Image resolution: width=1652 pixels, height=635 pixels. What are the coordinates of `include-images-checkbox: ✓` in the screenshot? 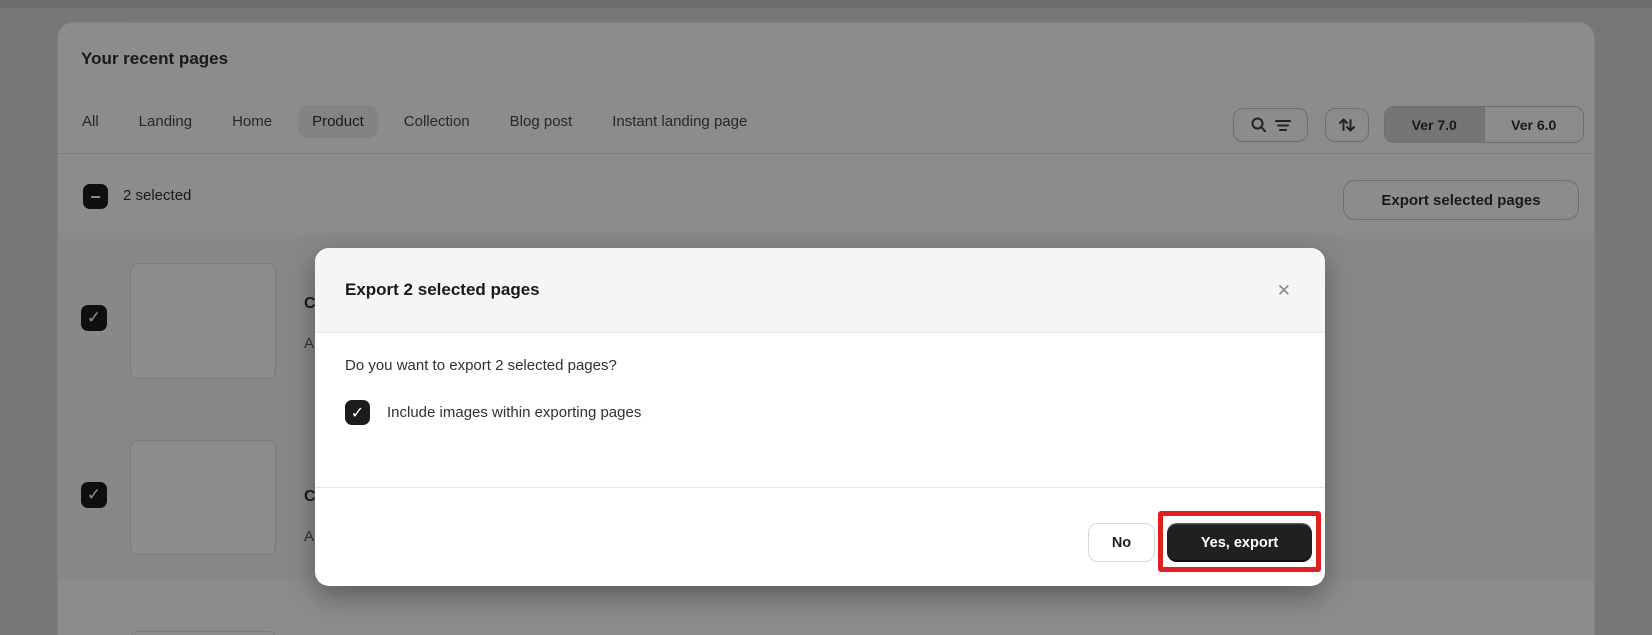 It's located at (357, 412).